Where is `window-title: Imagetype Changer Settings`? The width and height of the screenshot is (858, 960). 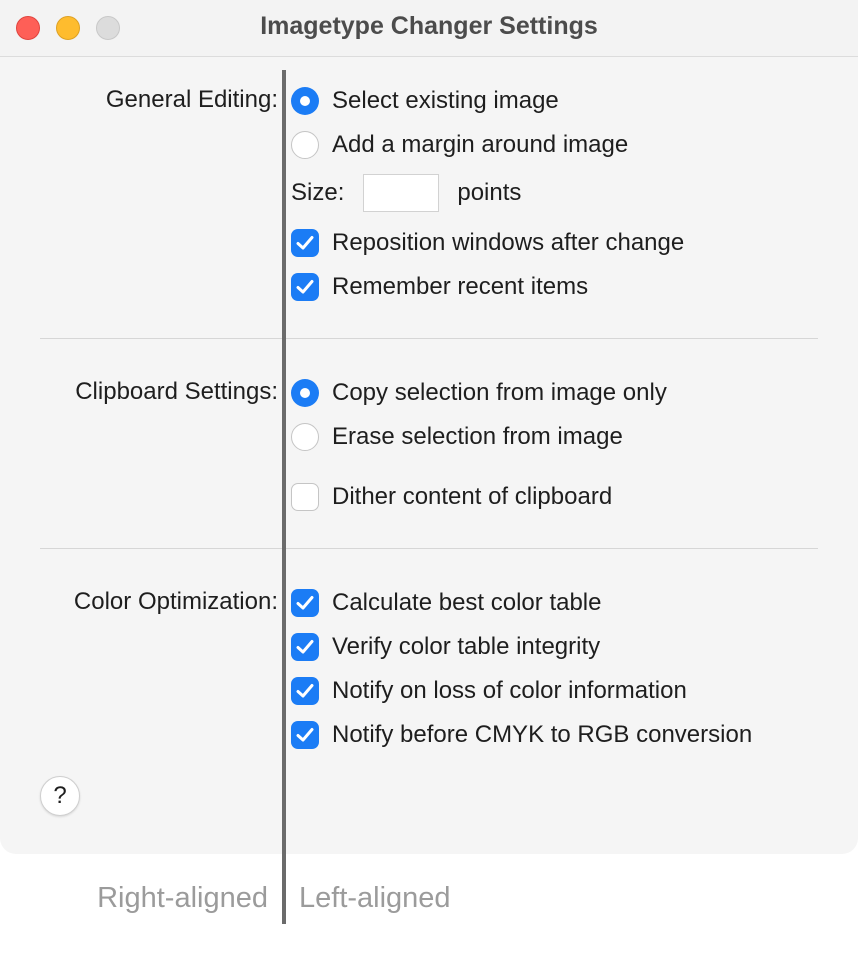 window-title: Imagetype Changer Settings is located at coordinates (429, 26).